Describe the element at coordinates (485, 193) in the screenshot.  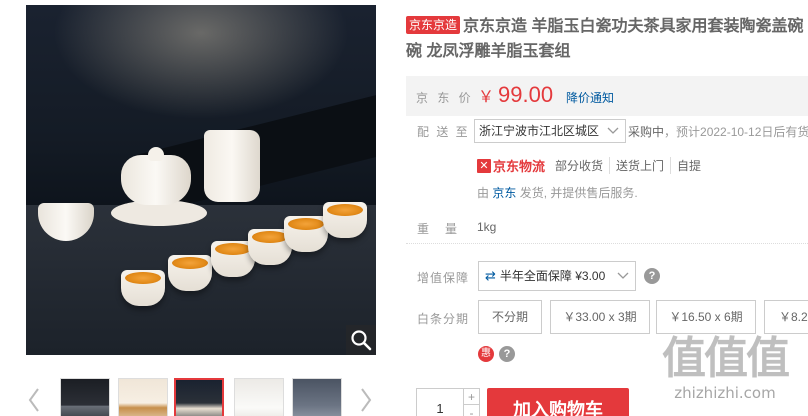
I see `seller-prefix: 由` at that location.